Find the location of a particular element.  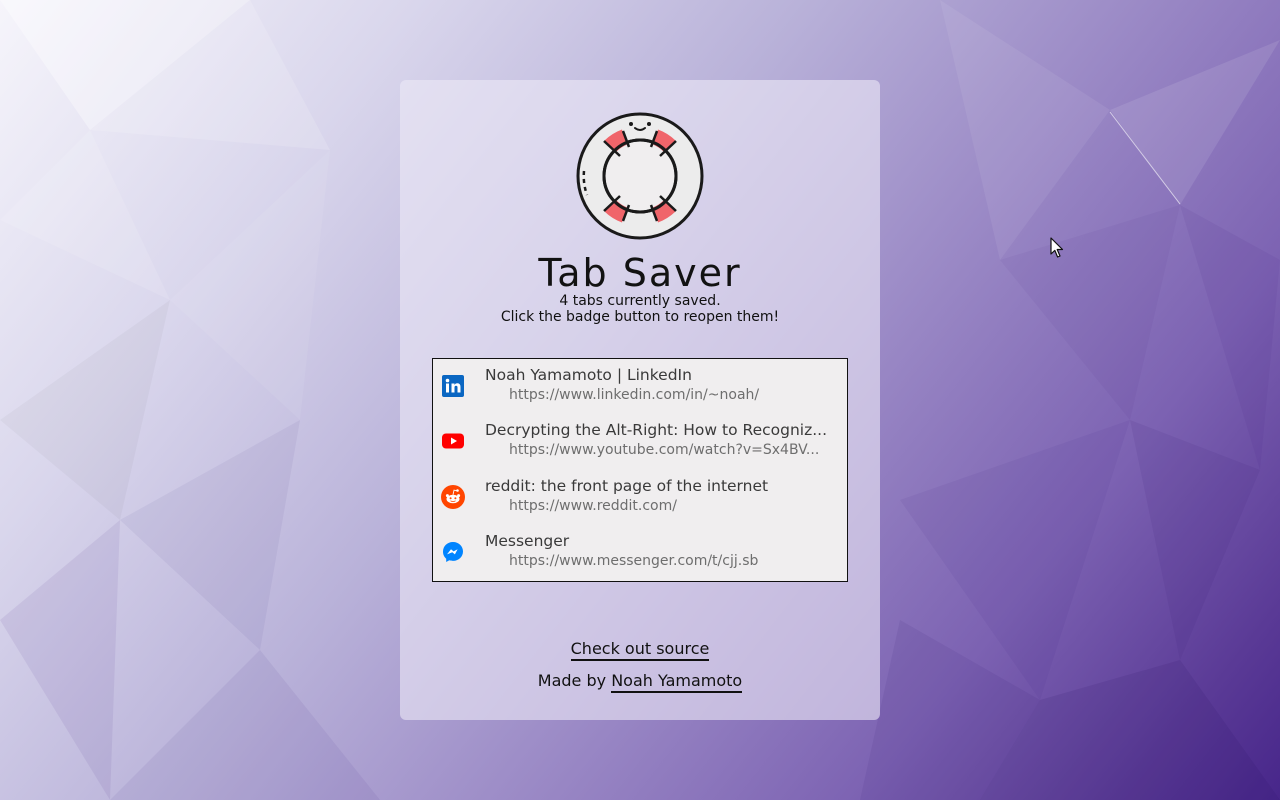

made-by-label: Made by is located at coordinates (572, 680).